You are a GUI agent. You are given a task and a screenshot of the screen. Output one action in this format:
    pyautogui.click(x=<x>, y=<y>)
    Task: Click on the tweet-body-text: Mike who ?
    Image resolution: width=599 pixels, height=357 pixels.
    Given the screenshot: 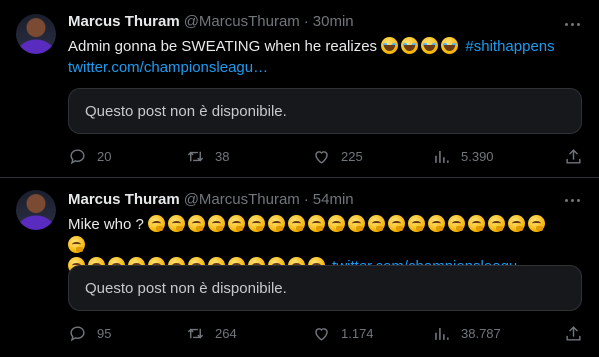 What is the action you would take?
    pyautogui.click(x=106, y=224)
    